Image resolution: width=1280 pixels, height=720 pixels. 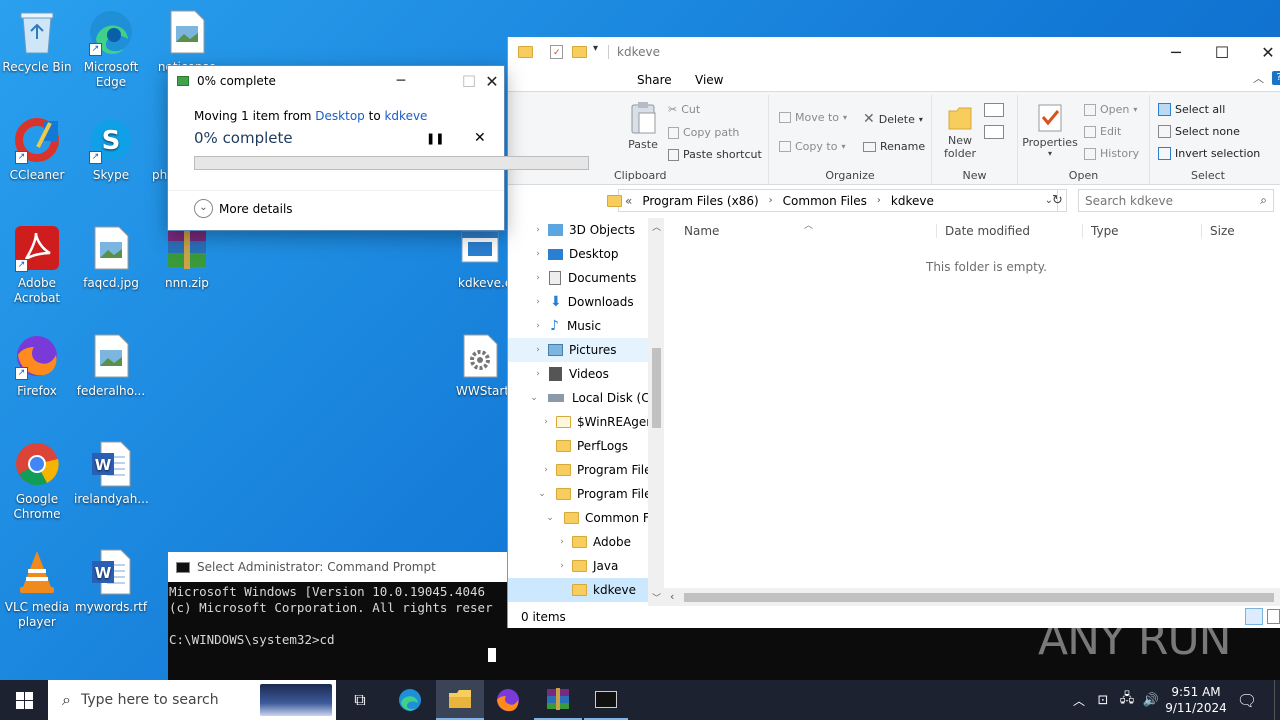 What do you see at coordinates (1102, 131) in the screenshot?
I see `edit-button: Edit` at bounding box center [1102, 131].